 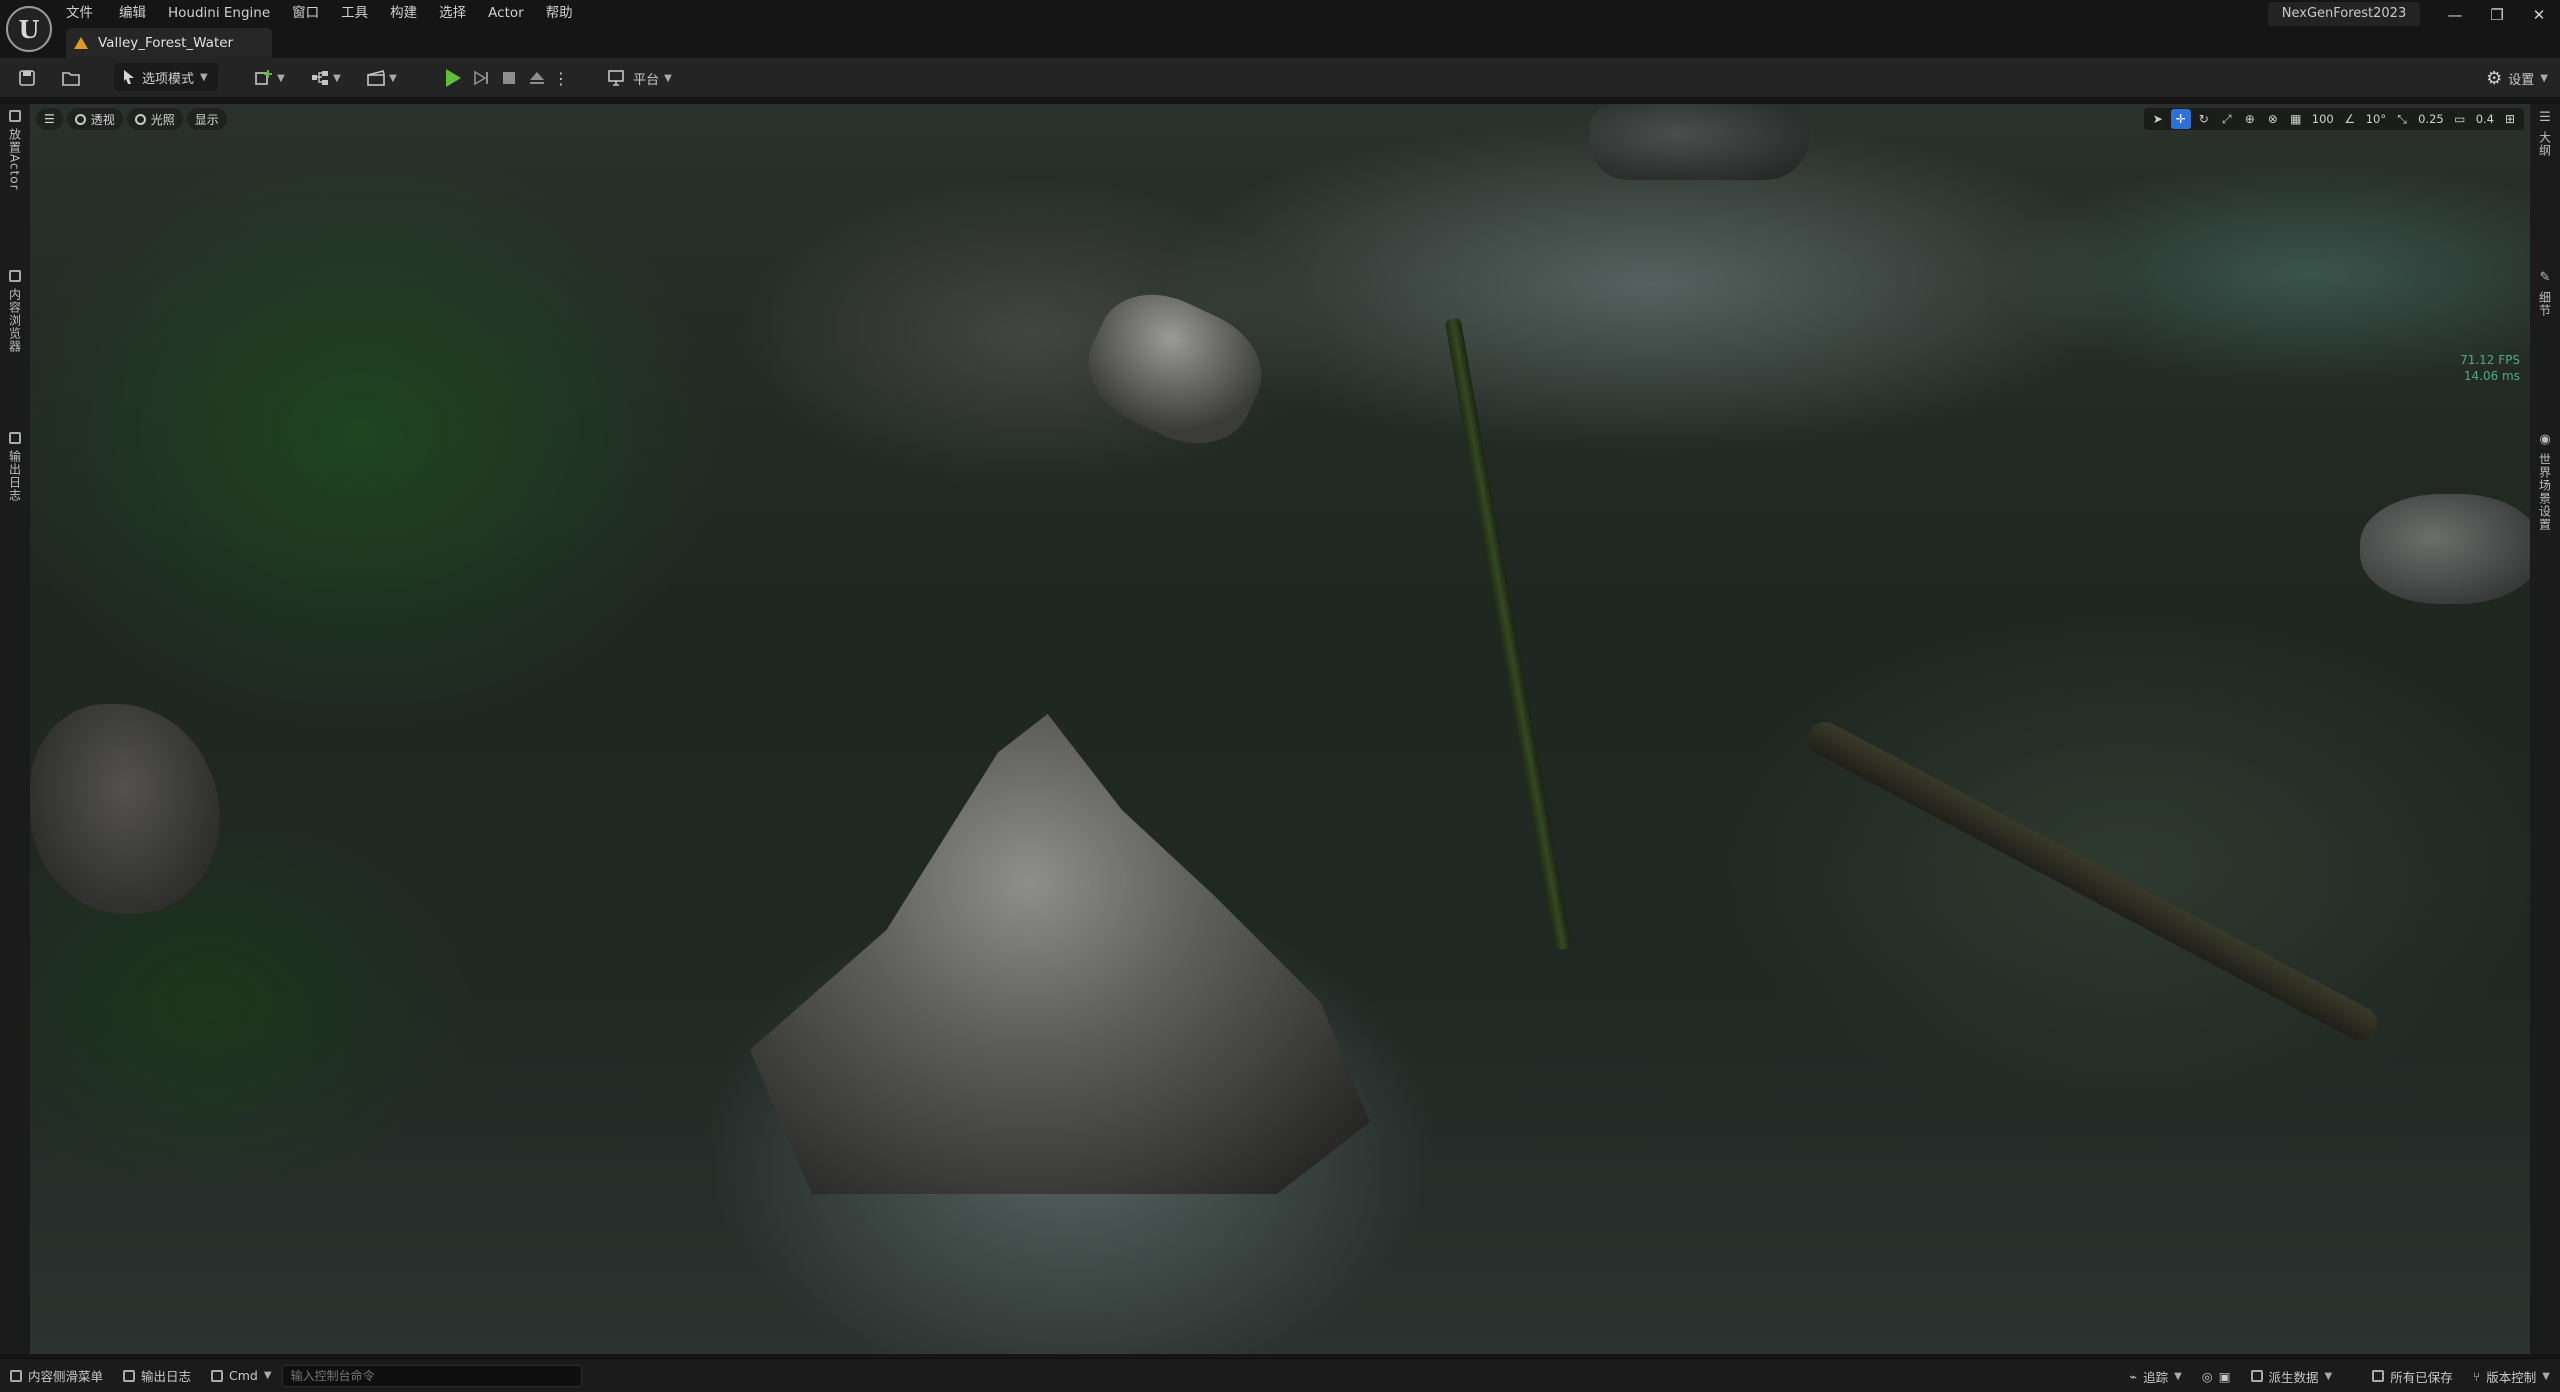 What do you see at coordinates (2510, 119) in the screenshot?
I see `viewport-layout-button: ⊞` at bounding box center [2510, 119].